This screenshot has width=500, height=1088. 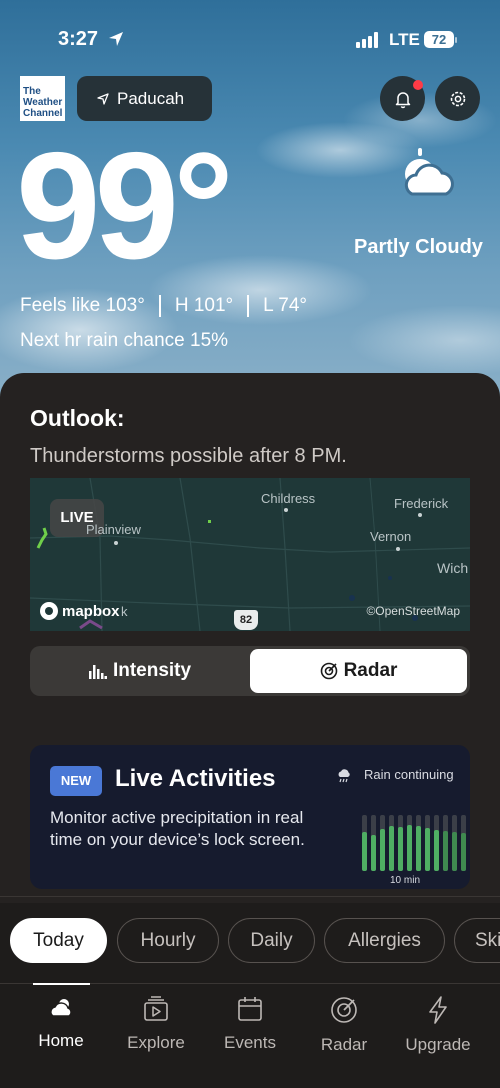 I want to click on notifications-button, so click(x=402, y=98).